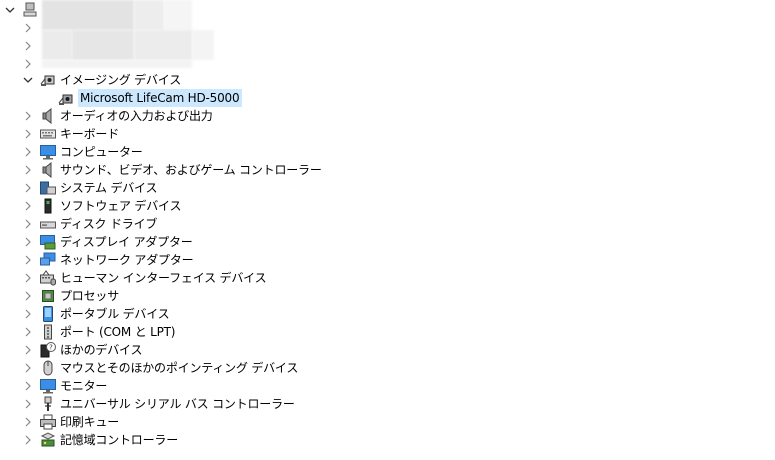 The width and height of the screenshot is (775, 460). I want to click on tree-category-5: サウンド、ビデオ、およびゲーム コントローラー, so click(172, 170).